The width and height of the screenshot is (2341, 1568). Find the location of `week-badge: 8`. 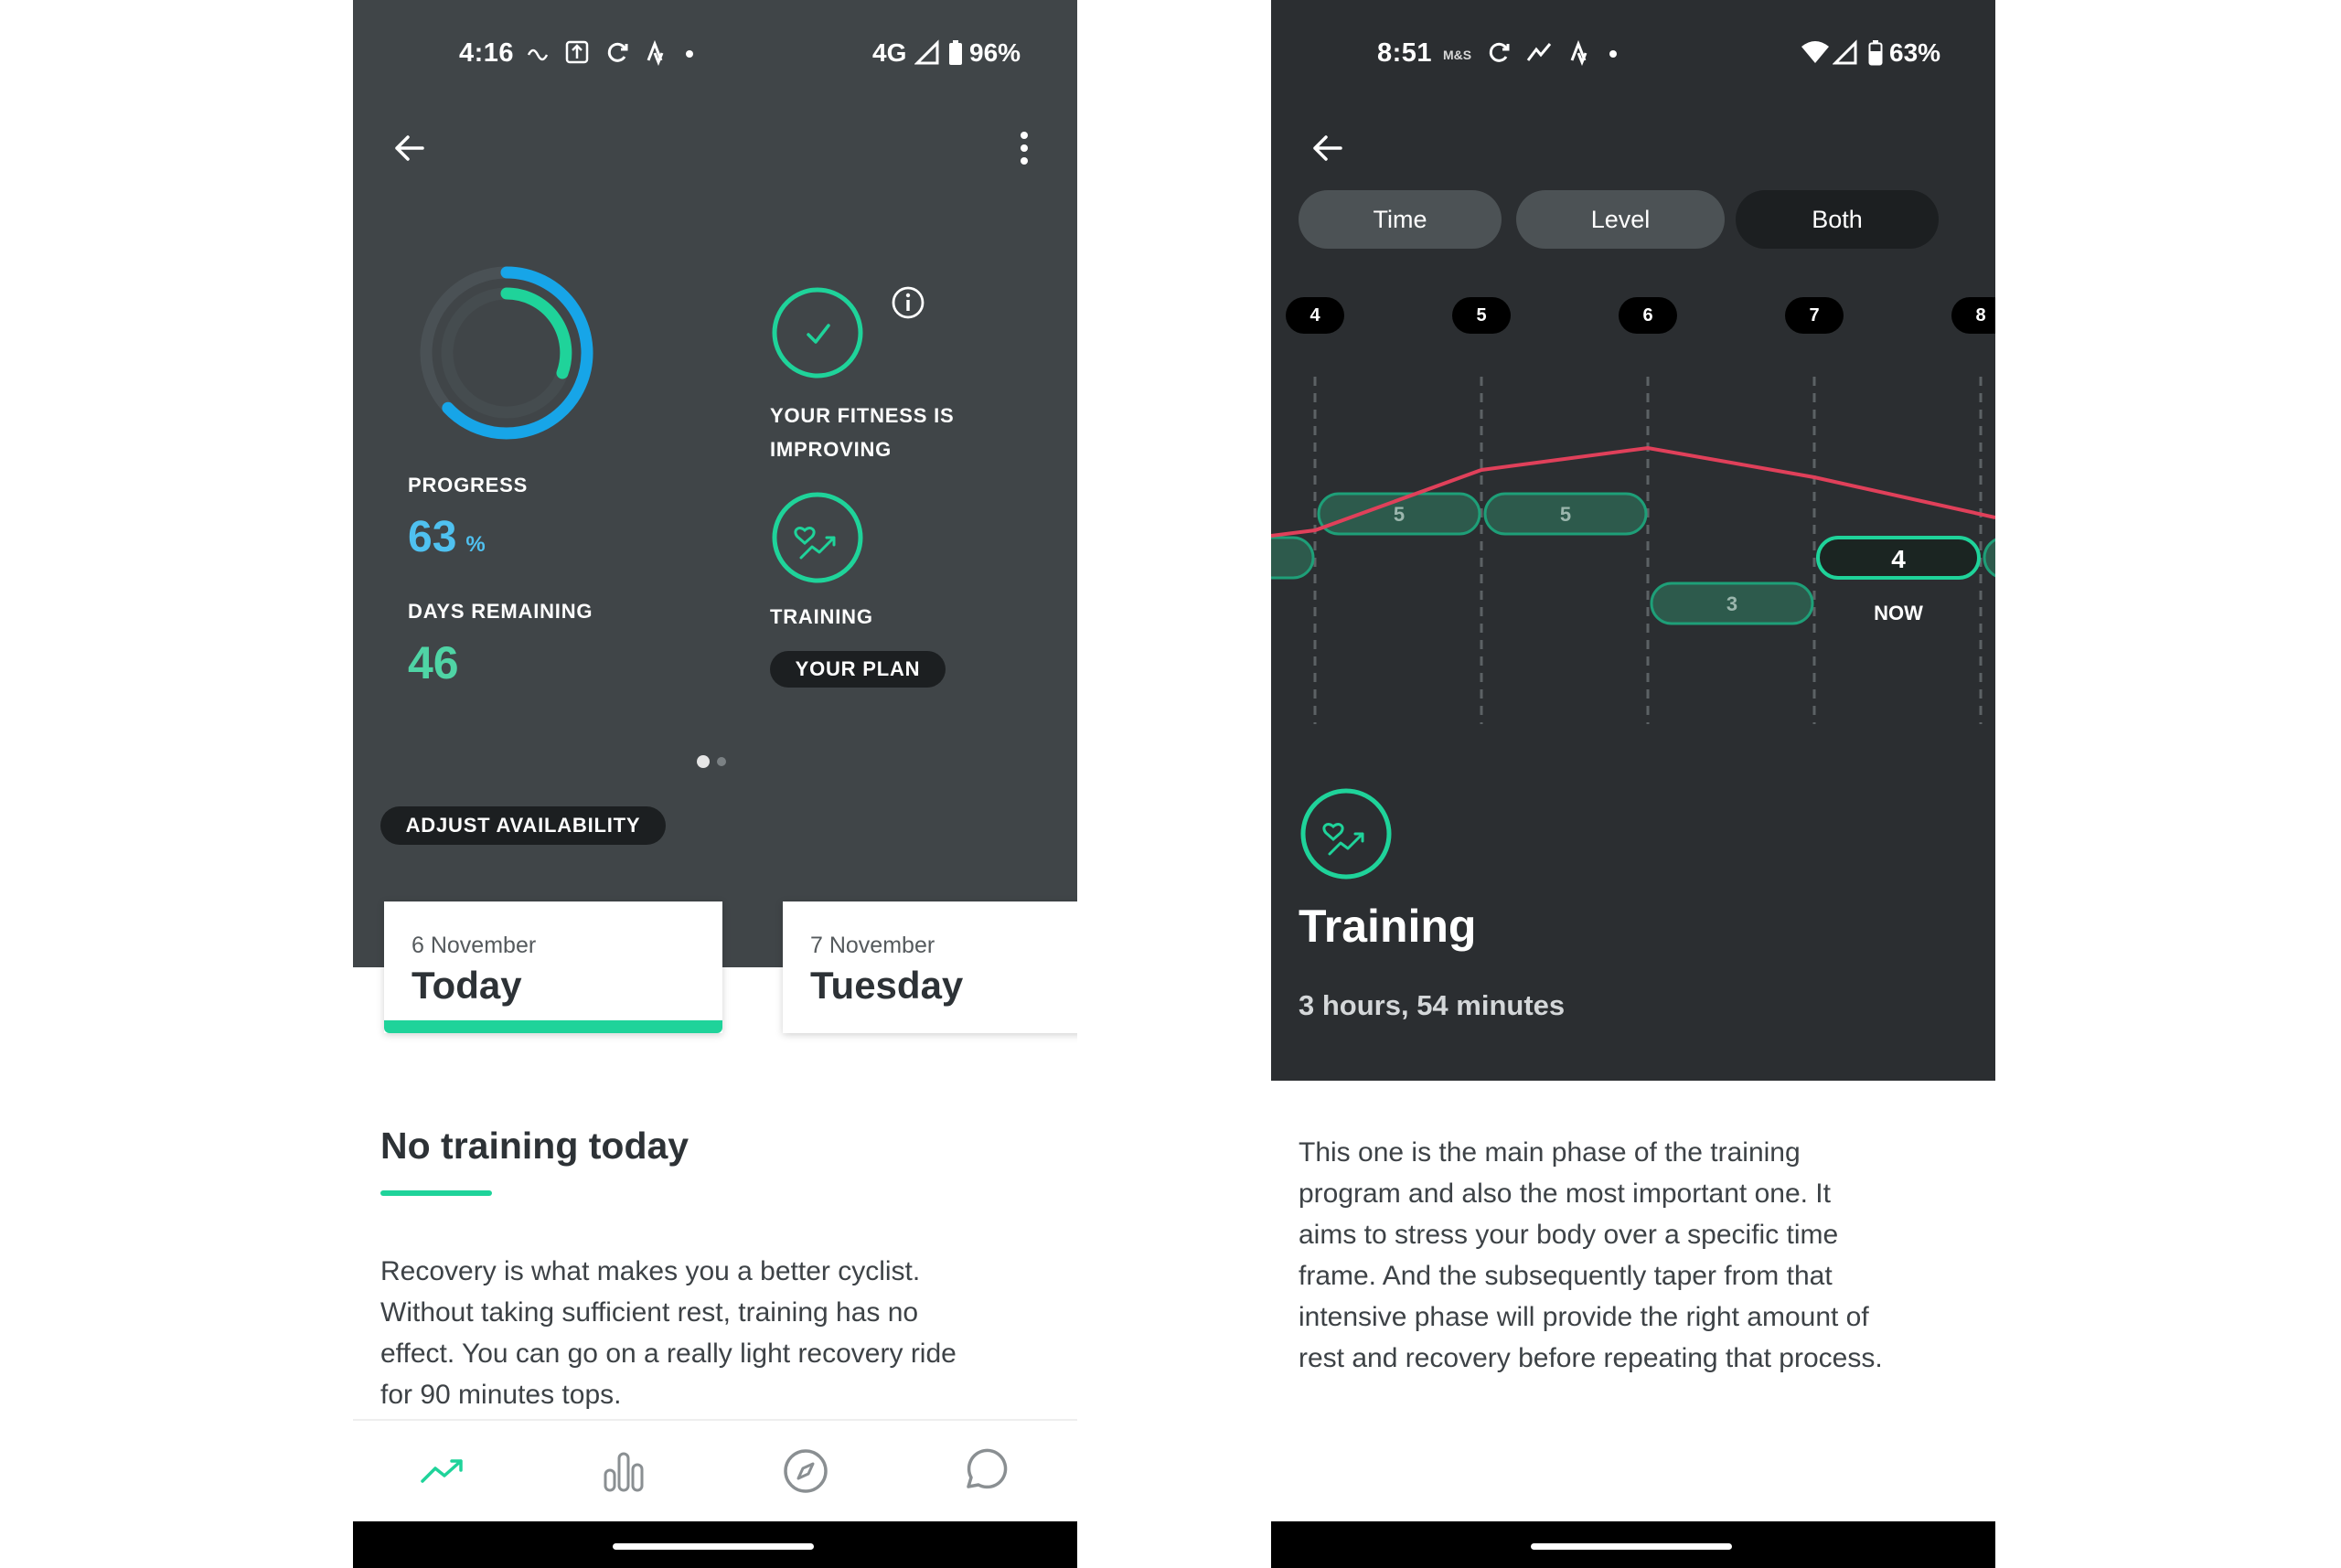

week-badge: 8 is located at coordinates (1973, 315).